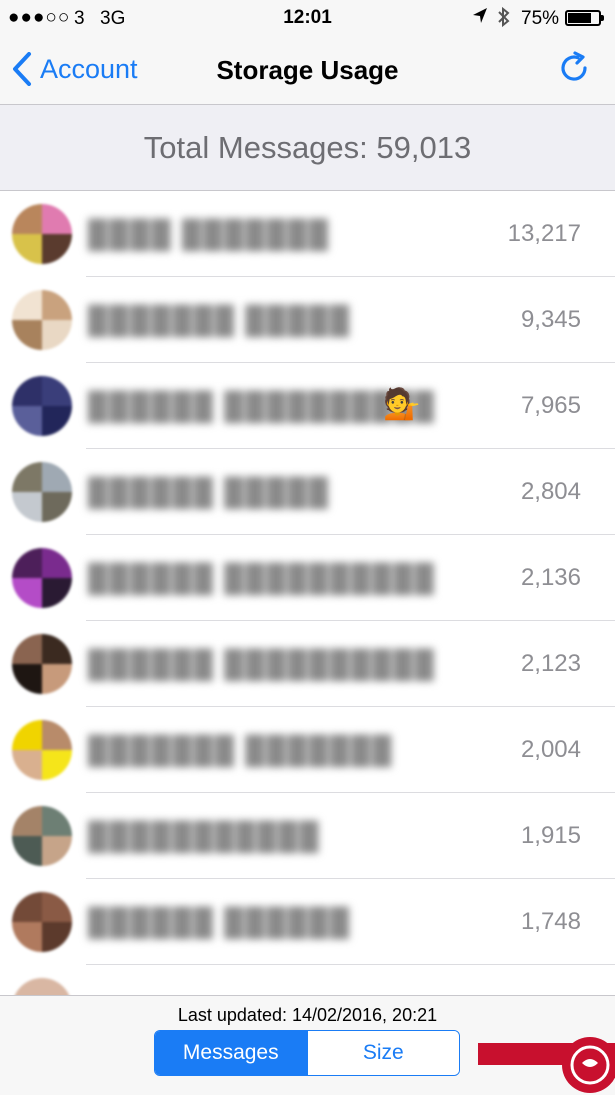  I want to click on total-messages-header: Total Messages: 59,013, so click(307, 148).